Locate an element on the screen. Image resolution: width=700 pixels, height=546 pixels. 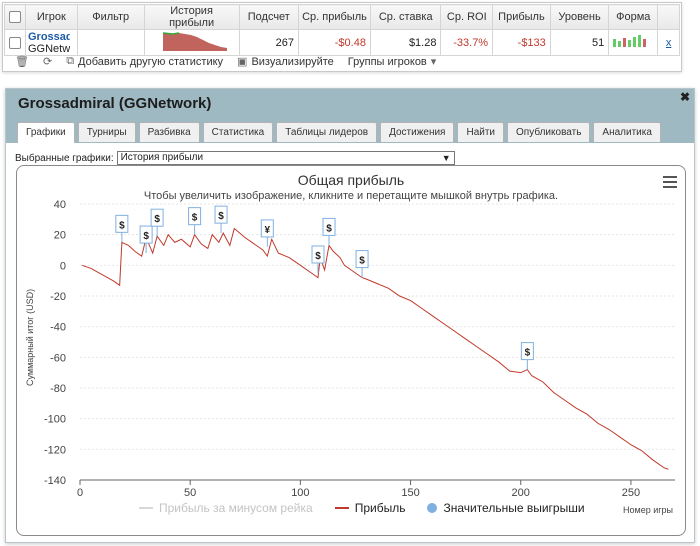
avg-profit-cell: -$0.48 is located at coordinates (334, 42).